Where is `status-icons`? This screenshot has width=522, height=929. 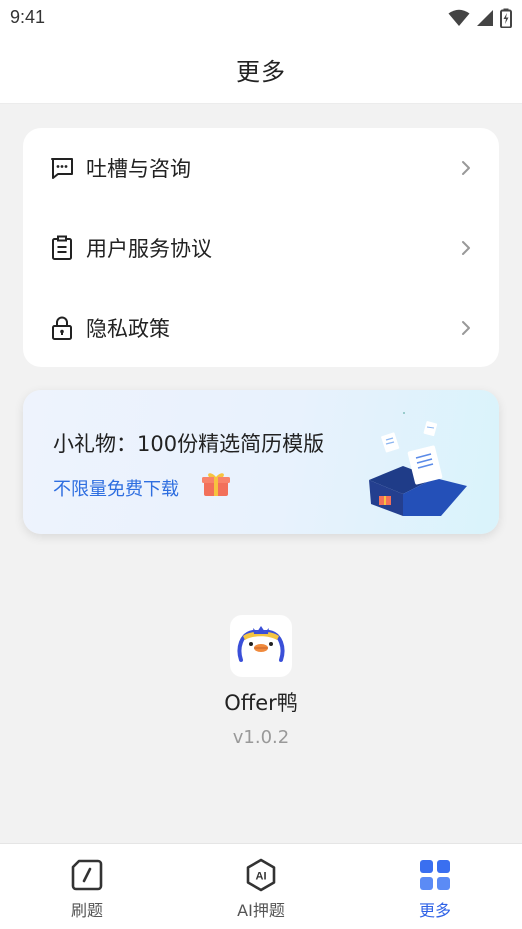 status-icons is located at coordinates (480, 18).